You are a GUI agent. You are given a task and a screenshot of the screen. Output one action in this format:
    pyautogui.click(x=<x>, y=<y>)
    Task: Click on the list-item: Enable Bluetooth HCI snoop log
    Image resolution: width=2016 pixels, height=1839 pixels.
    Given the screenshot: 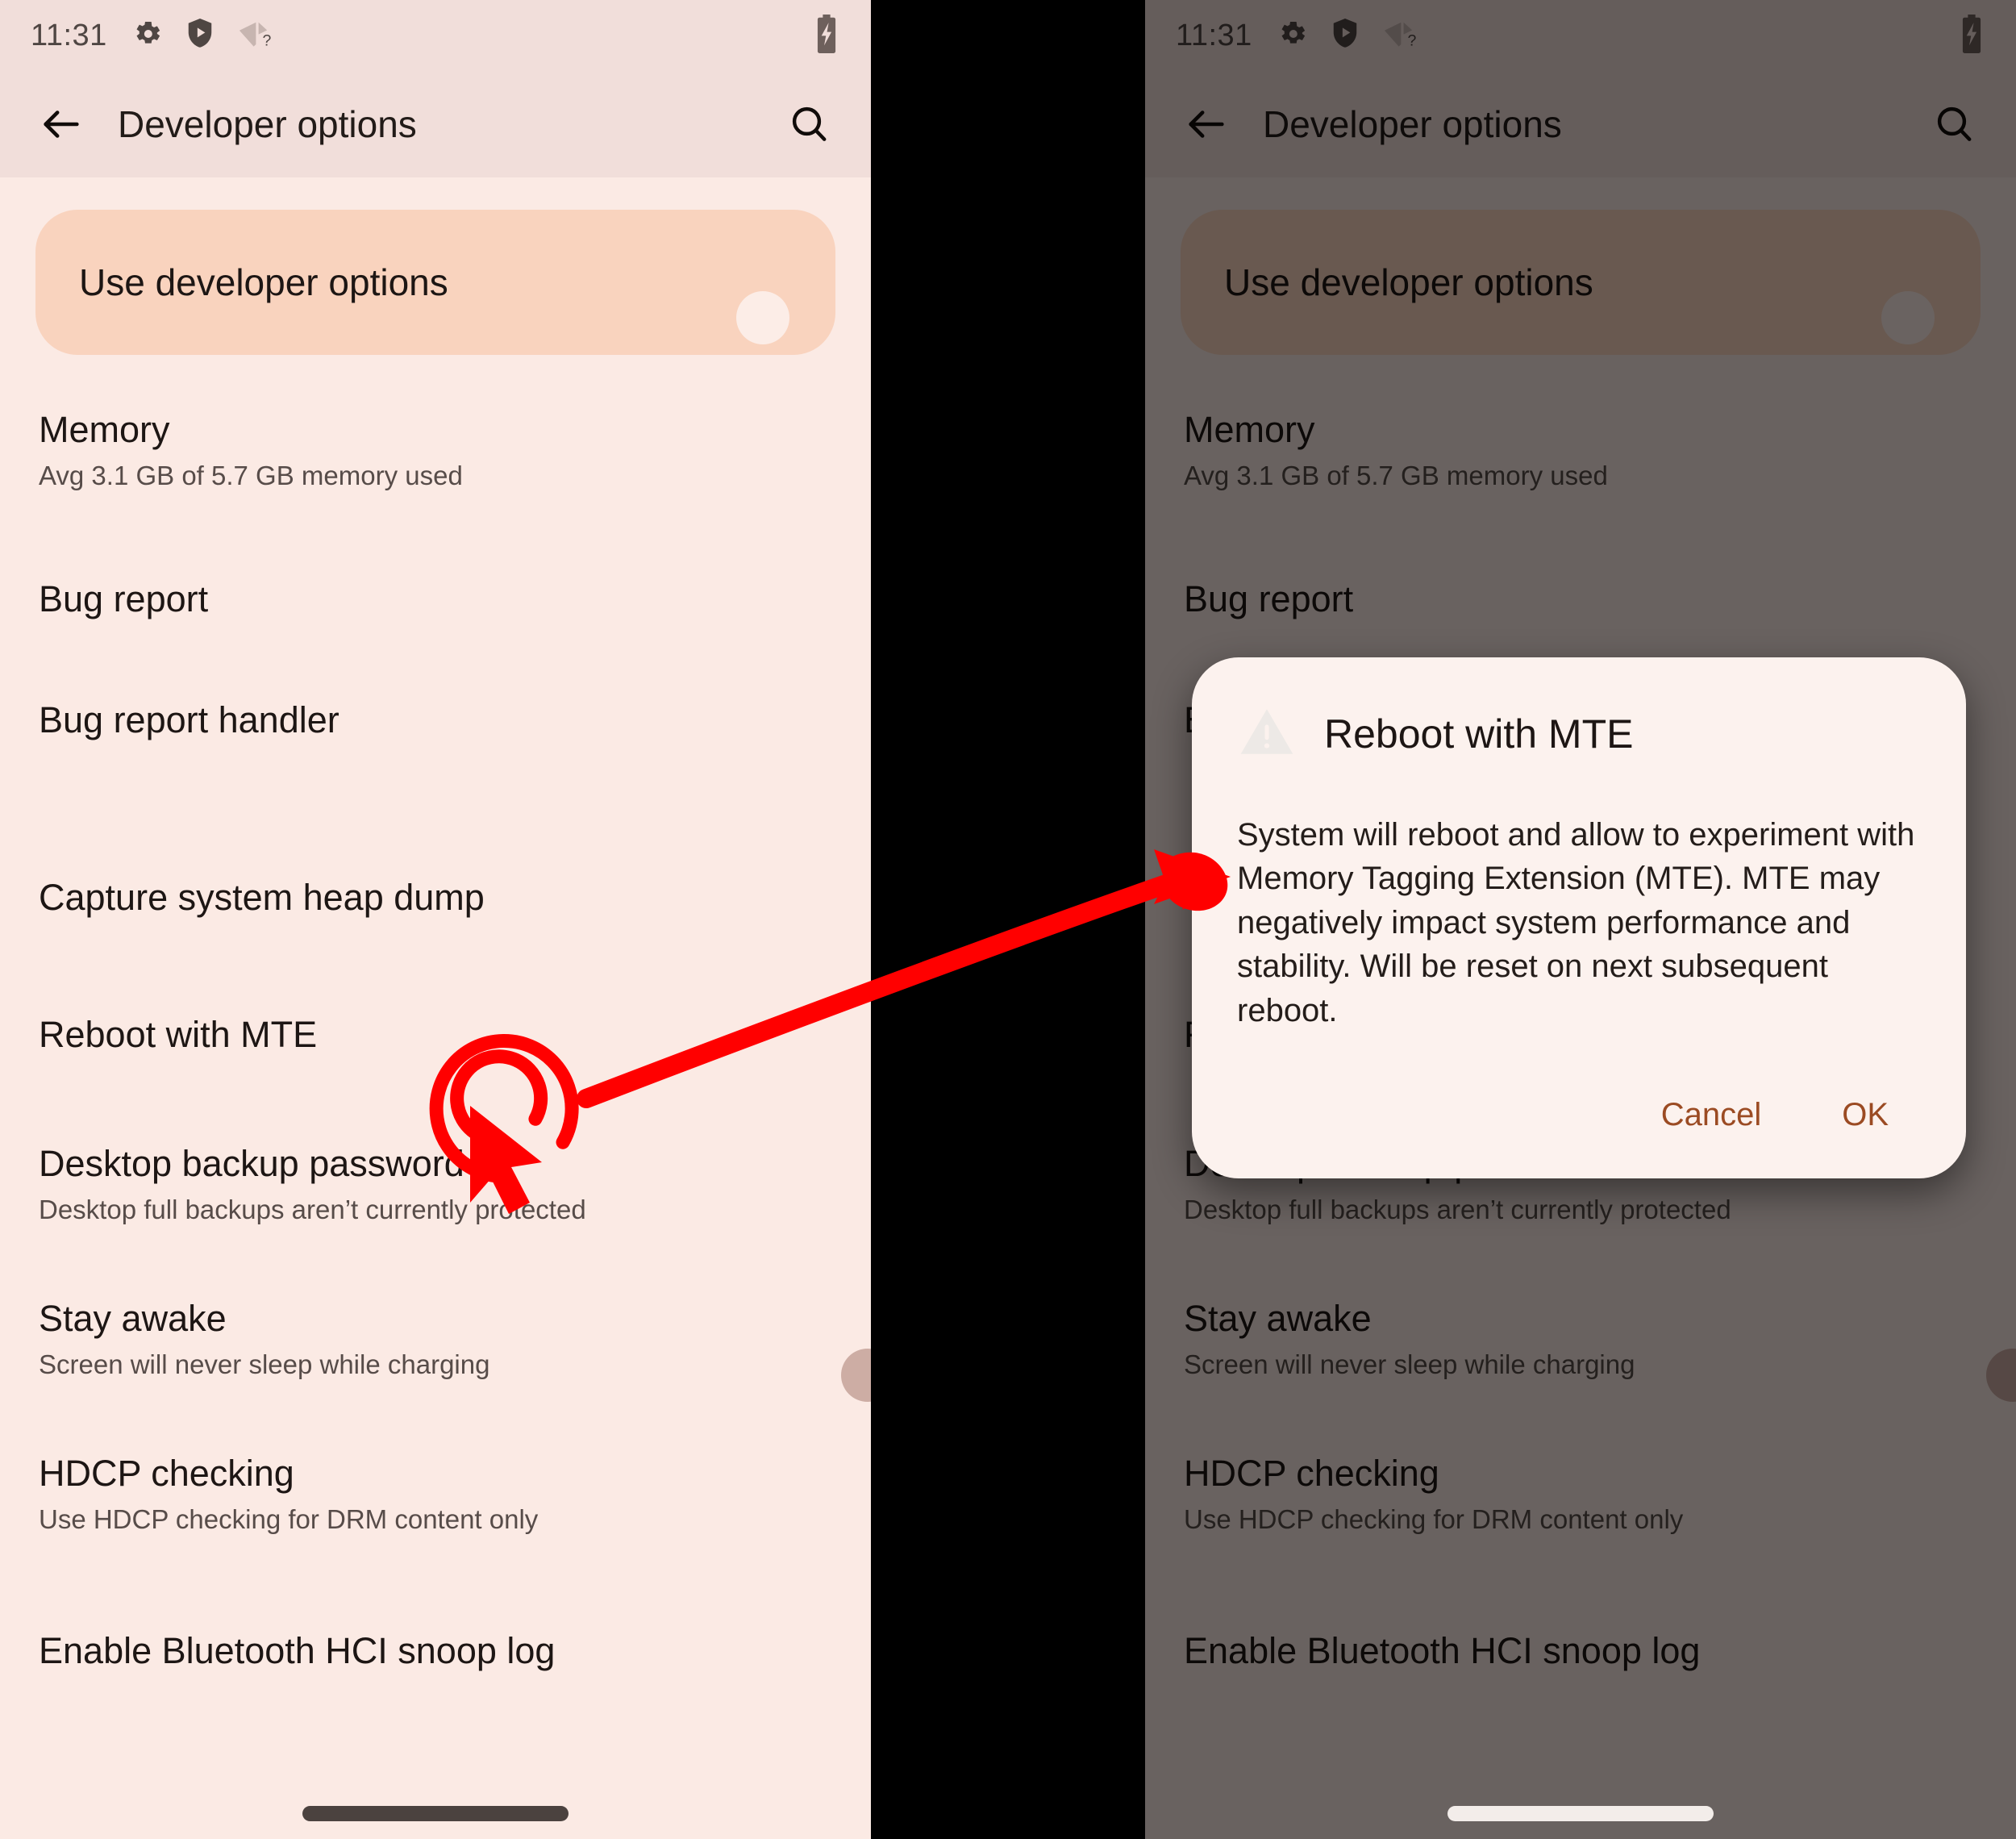 What is the action you would take?
    pyautogui.click(x=435, y=1651)
    